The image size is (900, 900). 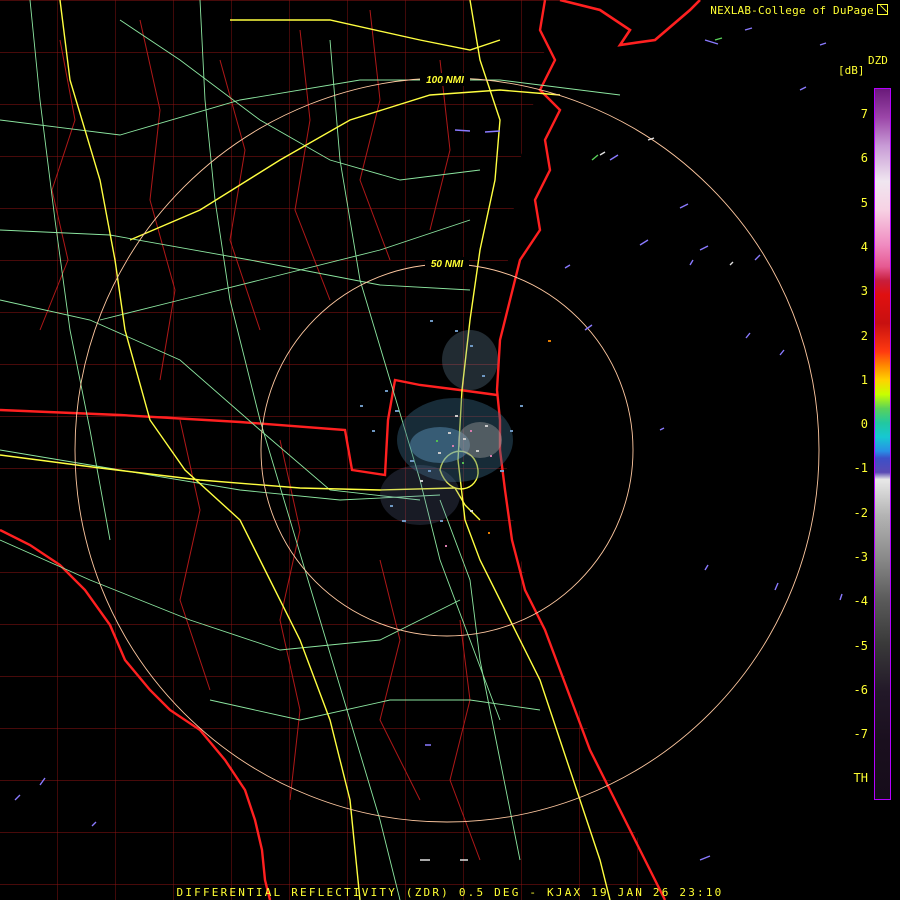 What do you see at coordinates (864, 379) in the screenshot?
I see `legend-tick: 1` at bounding box center [864, 379].